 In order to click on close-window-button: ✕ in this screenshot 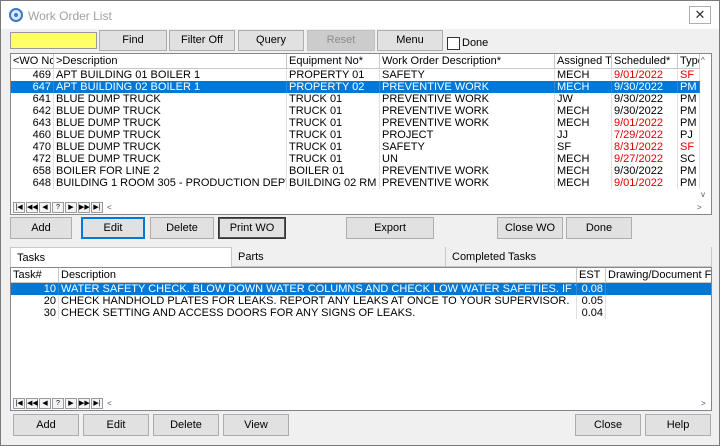, I will do `click(700, 15)`.